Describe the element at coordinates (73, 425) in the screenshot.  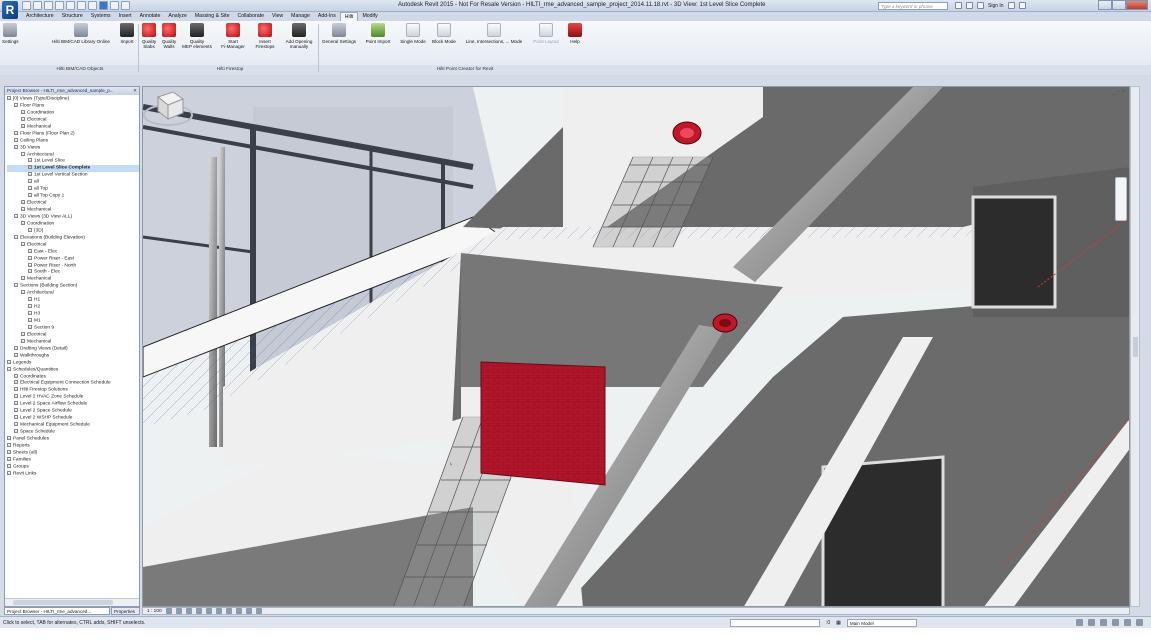
I see `tree-node: − Mechanical Equipment Schedule` at that location.